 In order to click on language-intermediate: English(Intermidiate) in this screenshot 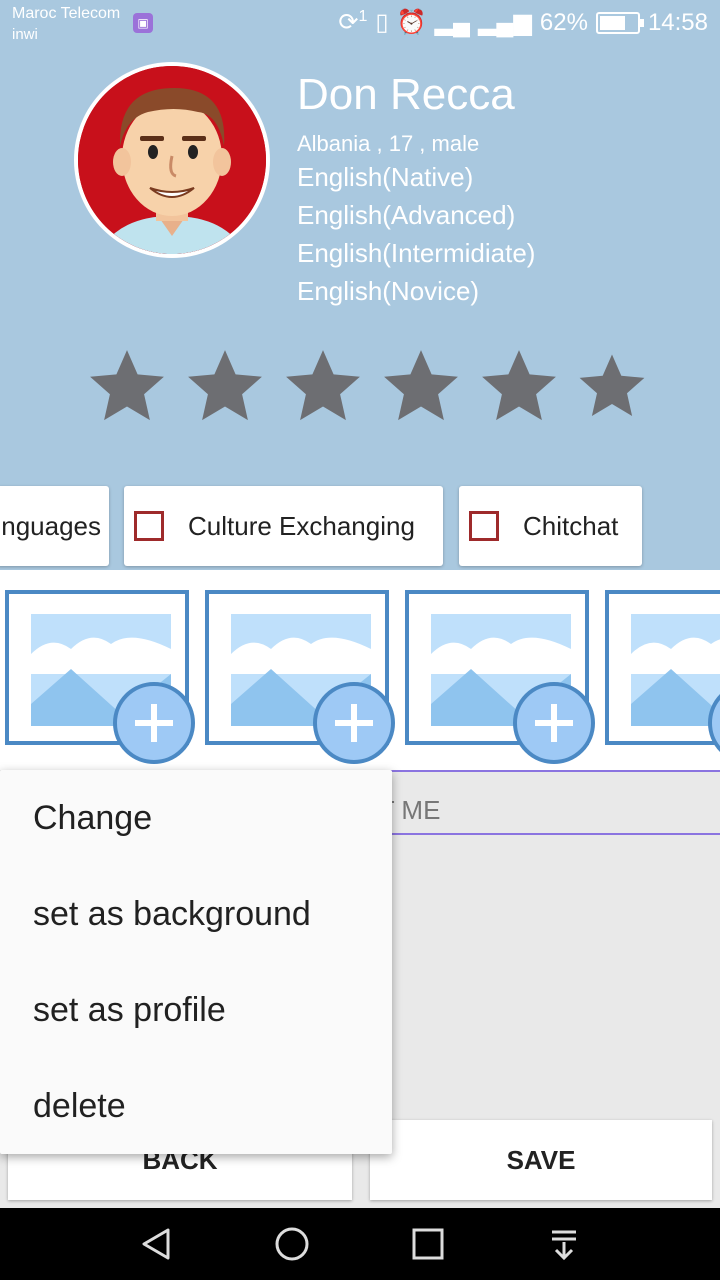, I will do `click(416, 253)`.